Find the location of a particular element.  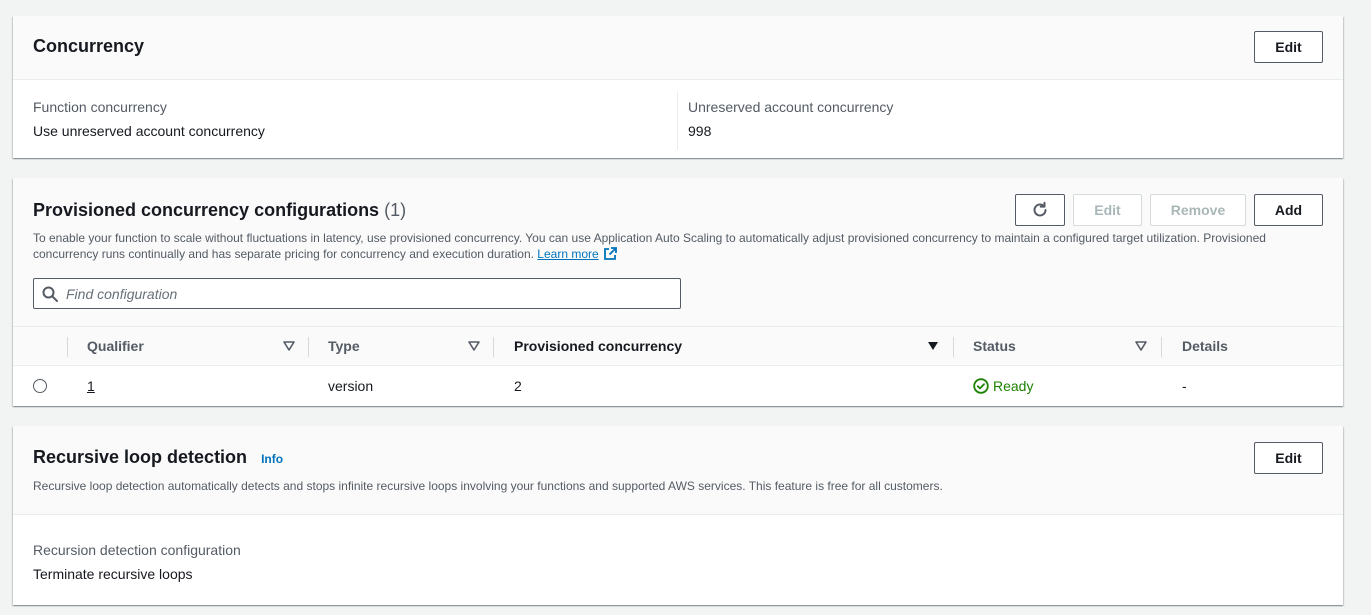

external-link-icon is located at coordinates (610, 253).